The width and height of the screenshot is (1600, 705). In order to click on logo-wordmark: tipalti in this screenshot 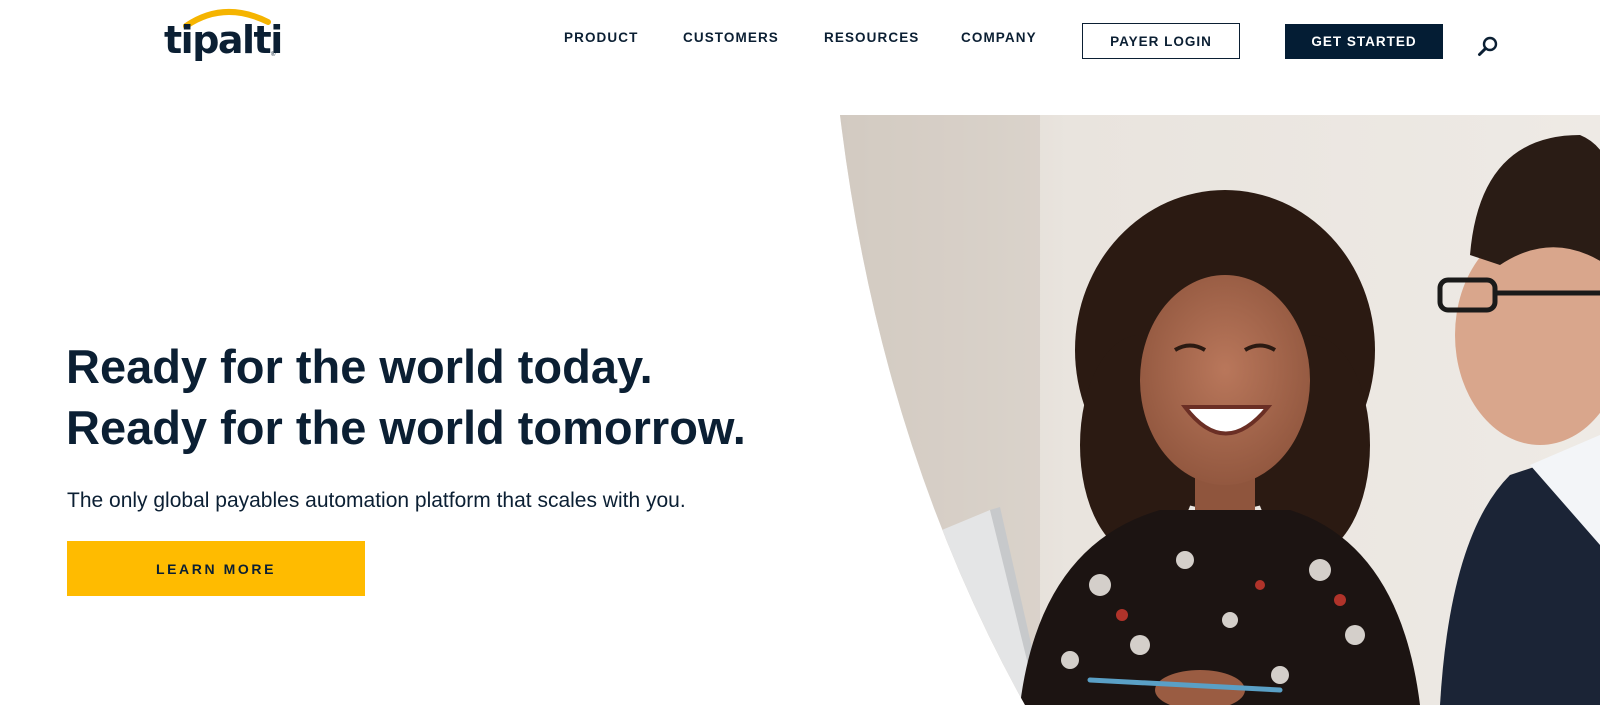, I will do `click(223, 40)`.